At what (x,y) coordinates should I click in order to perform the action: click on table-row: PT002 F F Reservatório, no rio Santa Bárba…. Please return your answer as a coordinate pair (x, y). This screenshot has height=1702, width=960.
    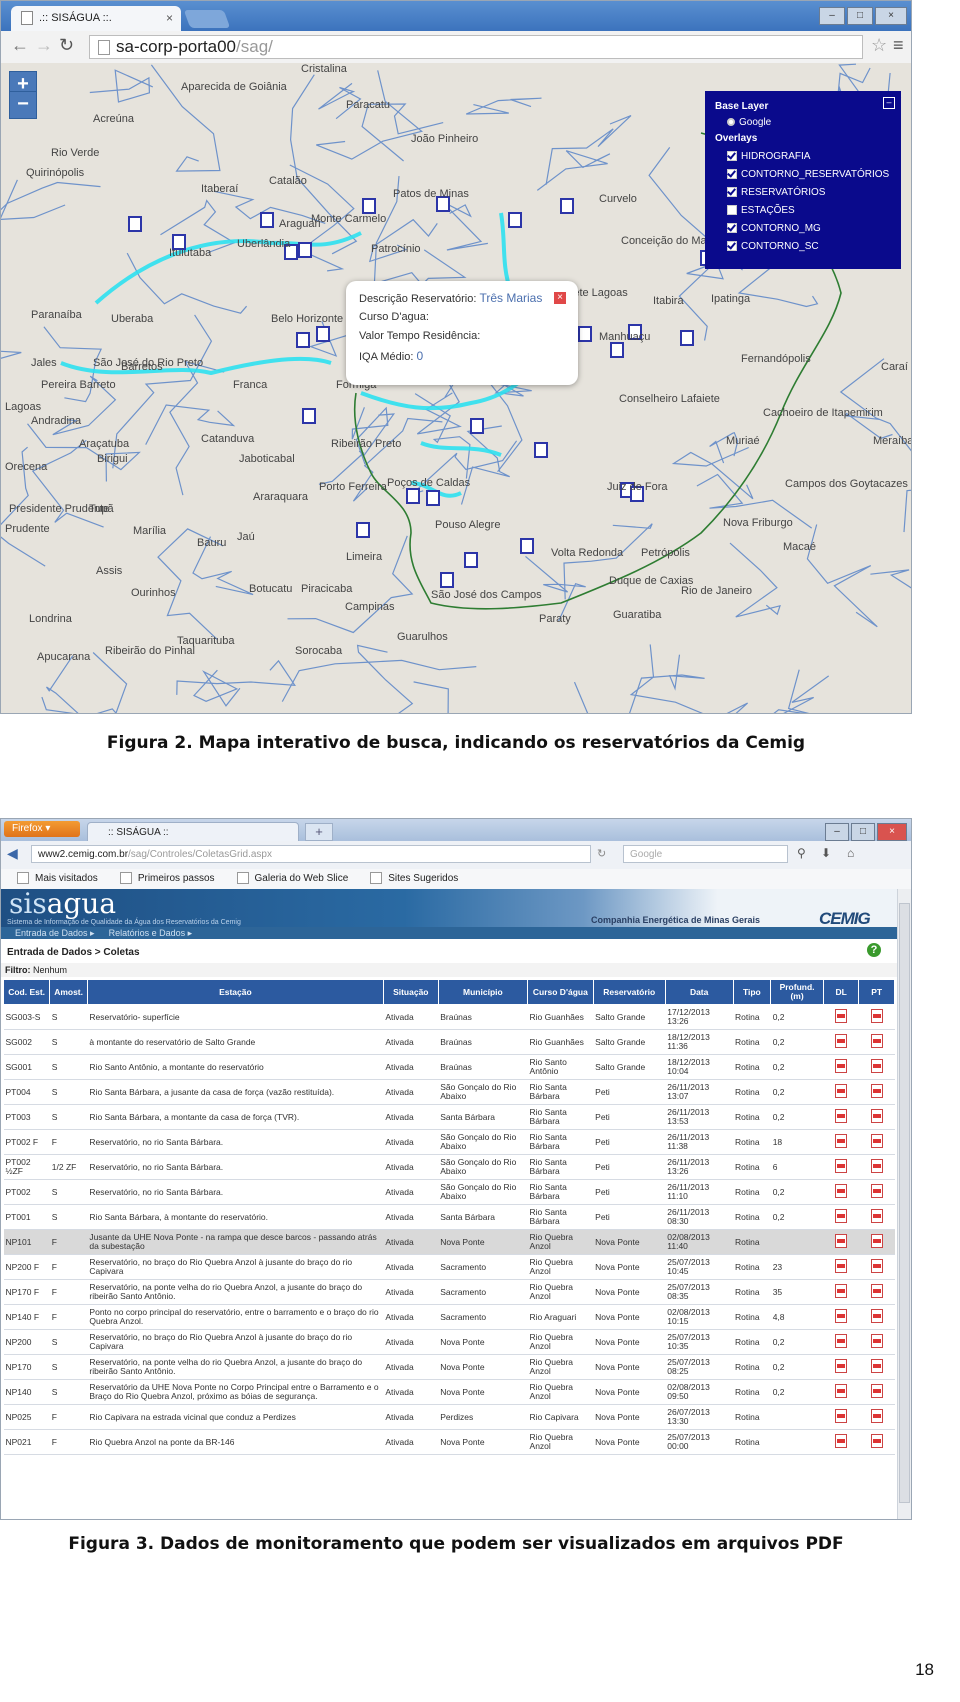
    Looking at the image, I should click on (449, 1142).